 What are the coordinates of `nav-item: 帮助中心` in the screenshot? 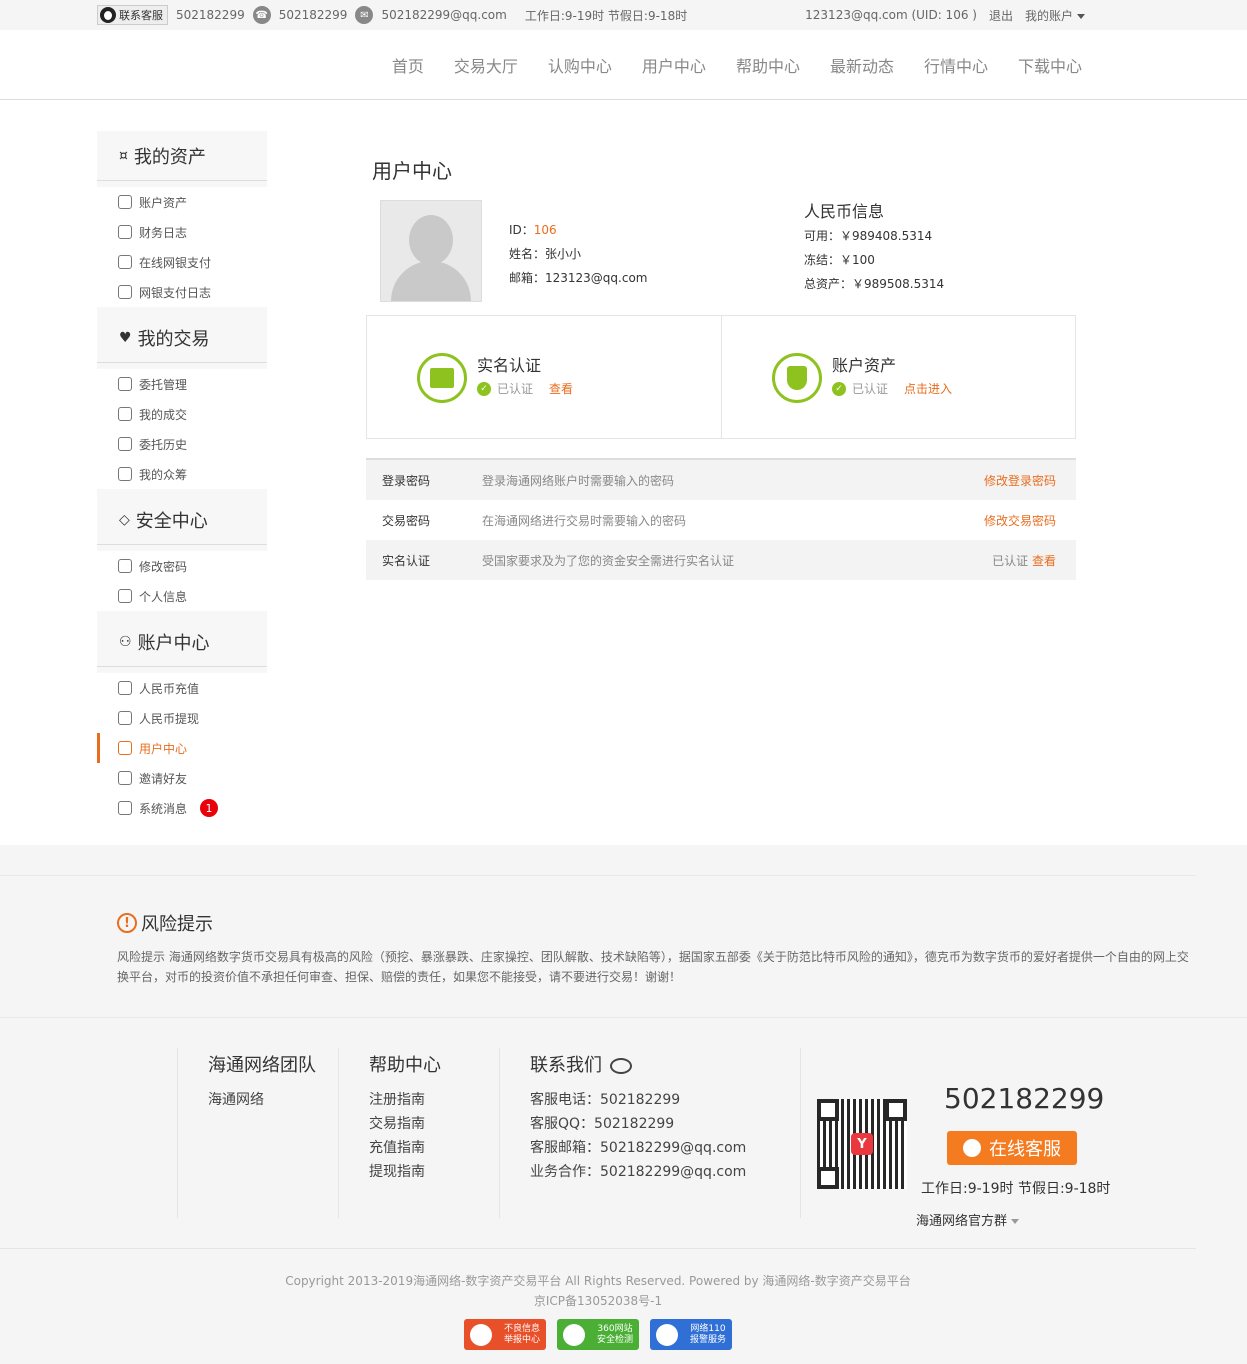 It's located at (768, 65).